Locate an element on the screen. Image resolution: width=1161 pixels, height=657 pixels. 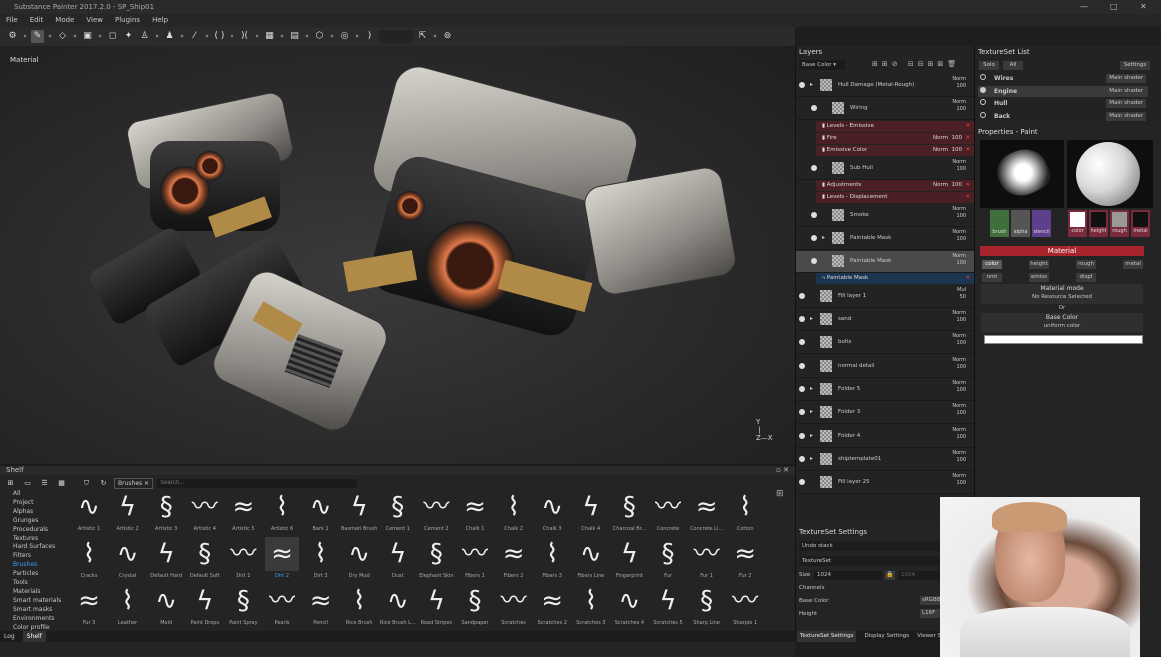
shader-select: Main shader is located at coordinates (1126, 116).